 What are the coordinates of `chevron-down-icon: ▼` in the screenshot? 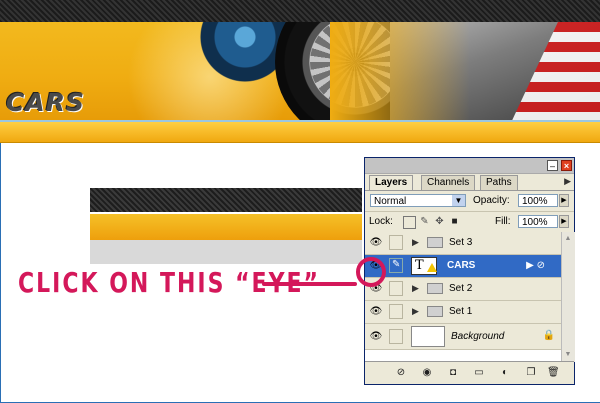 It's located at (458, 200).